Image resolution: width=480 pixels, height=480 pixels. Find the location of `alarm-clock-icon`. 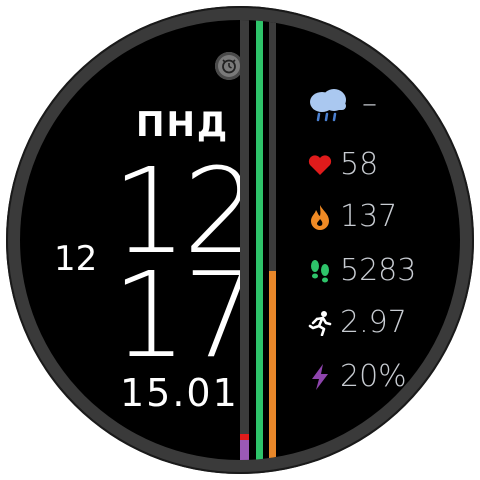

alarm-clock-icon is located at coordinates (229, 66).